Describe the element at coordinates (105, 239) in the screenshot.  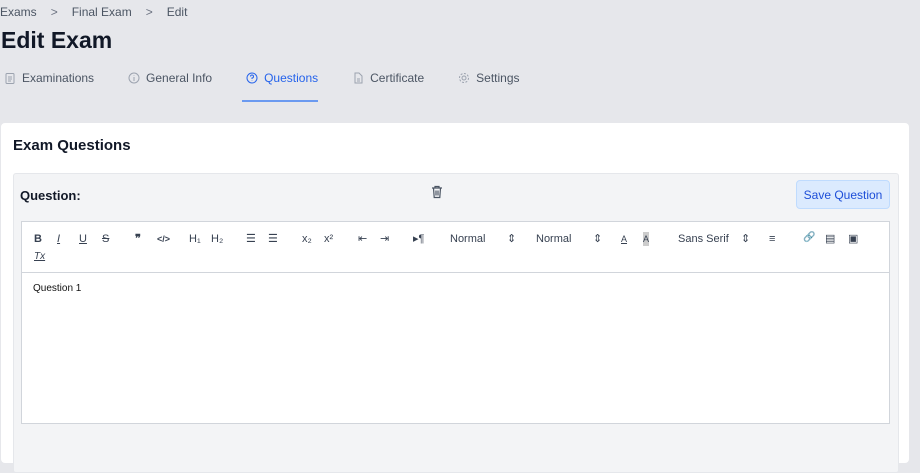
I see `strike-button: S` at that location.